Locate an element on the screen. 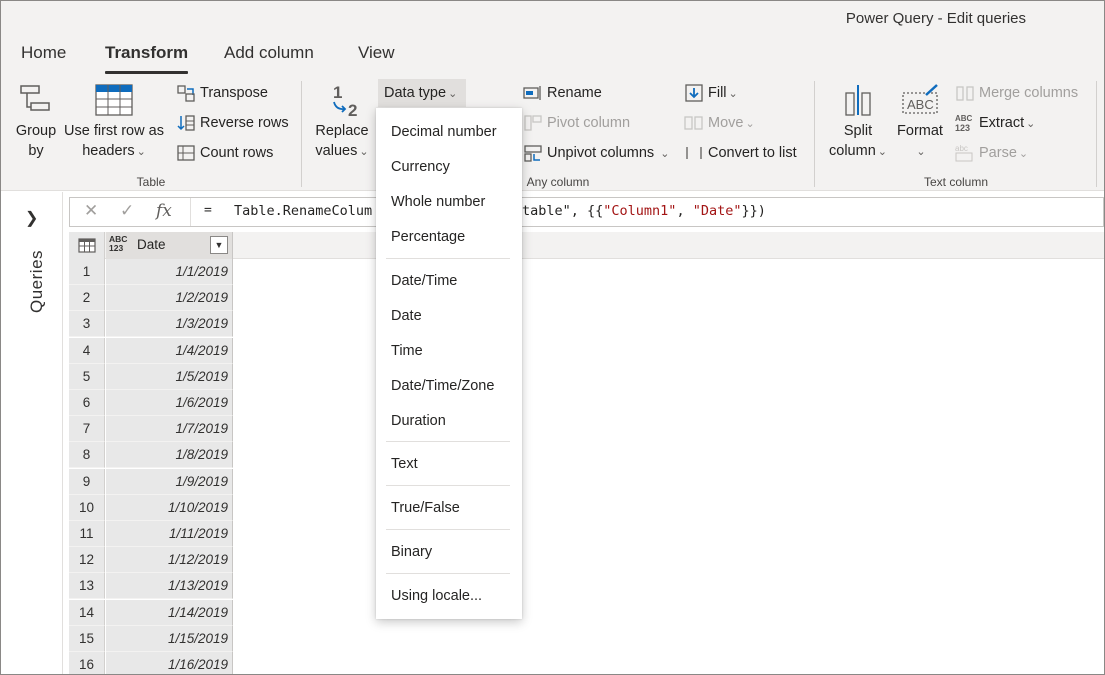  row-number: 16 is located at coordinates (87, 663).